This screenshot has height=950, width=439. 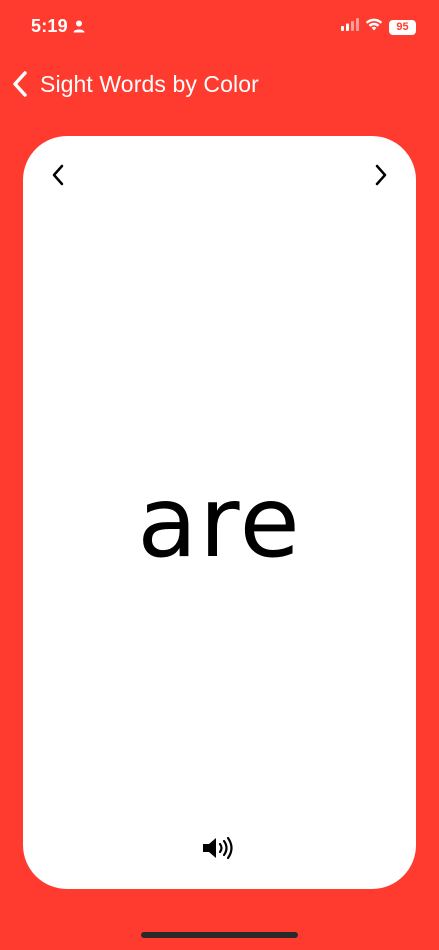 I want to click on status-time-group: 5:19, so click(x=58, y=26).